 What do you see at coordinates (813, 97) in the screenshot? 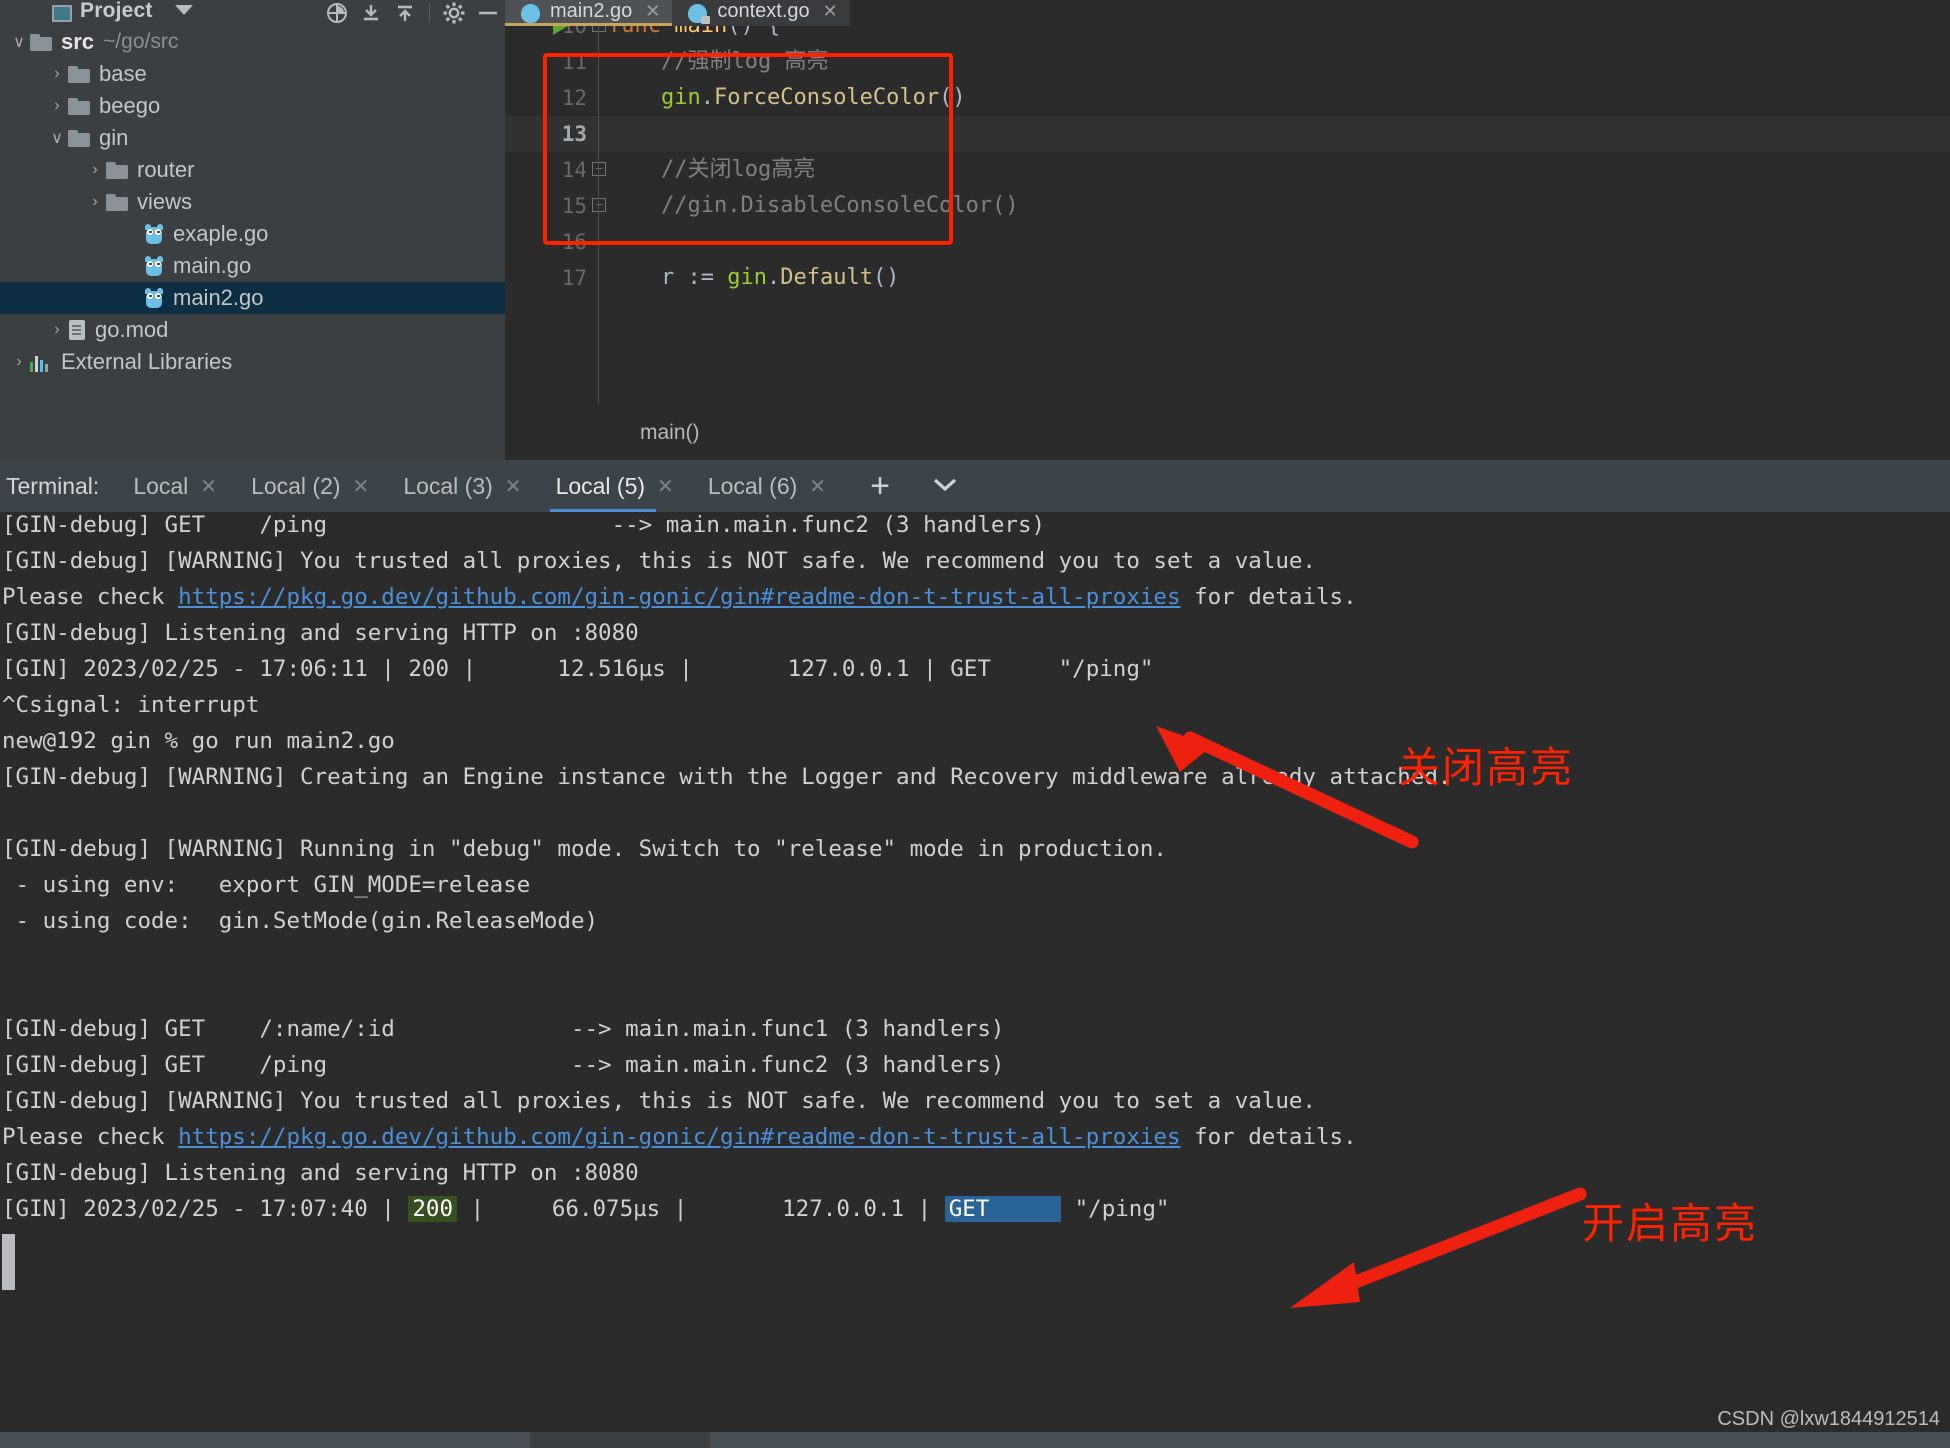
I see `code-text: gin.ForceConsoleColor()` at bounding box center [813, 97].